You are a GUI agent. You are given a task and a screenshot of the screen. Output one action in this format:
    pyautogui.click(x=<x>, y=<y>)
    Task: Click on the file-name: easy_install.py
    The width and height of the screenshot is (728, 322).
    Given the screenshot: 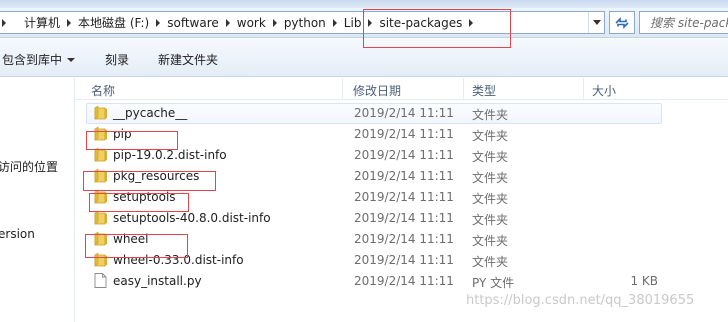 What is the action you would take?
    pyautogui.click(x=157, y=281)
    